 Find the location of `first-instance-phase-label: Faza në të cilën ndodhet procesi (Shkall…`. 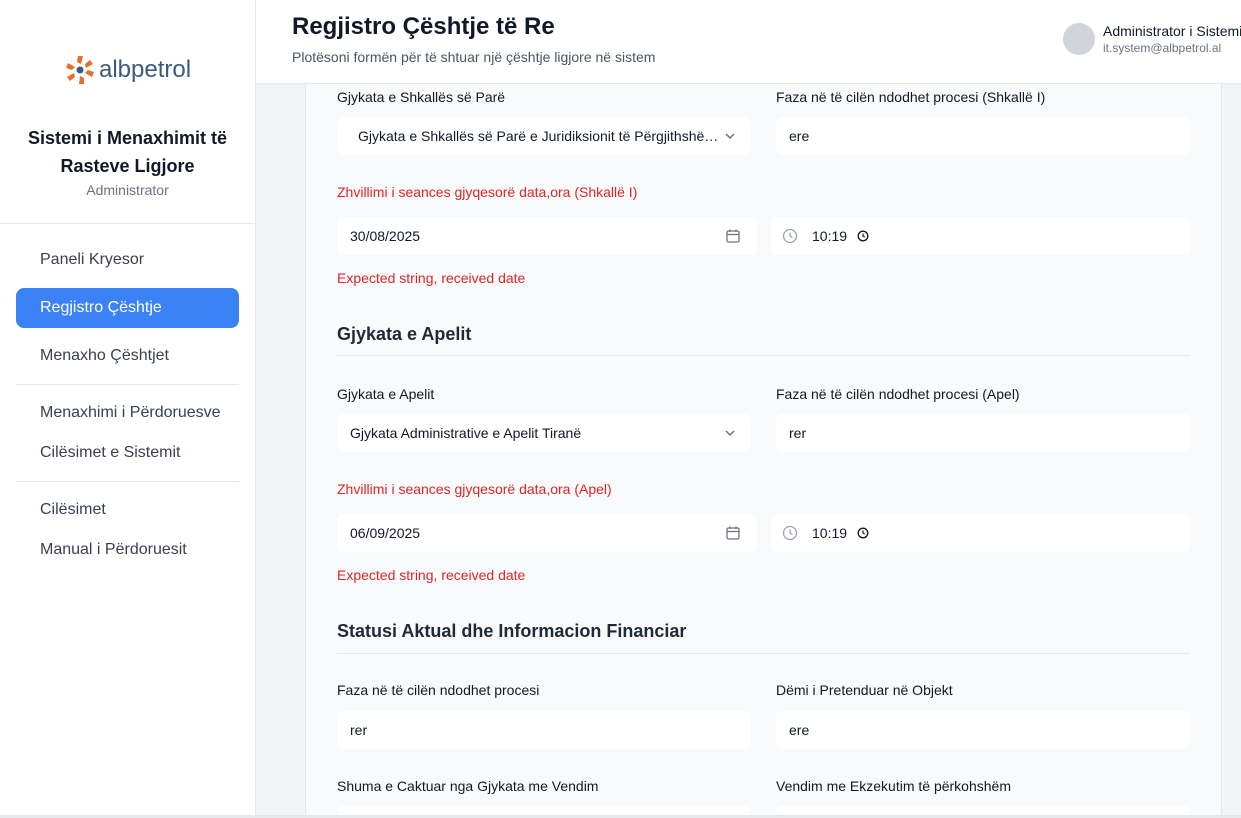

first-instance-phase-label: Faza në të cilën ndodhet procesi (Shkall… is located at coordinates (911, 97).